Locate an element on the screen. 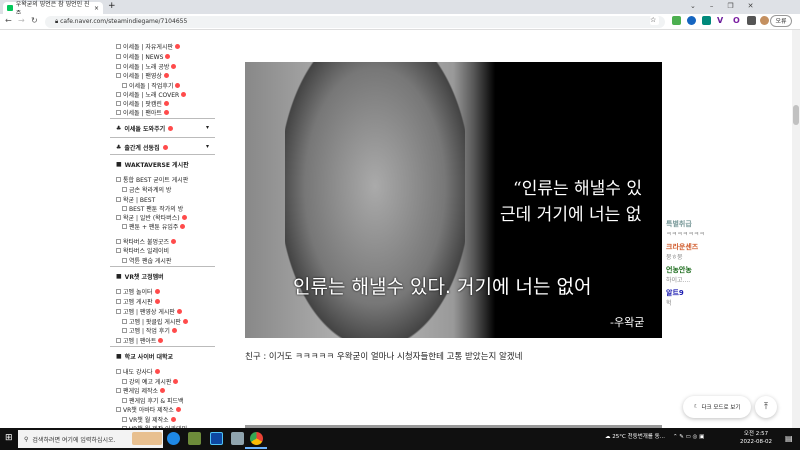 The image size is (800, 450). sidebar-menu-item: 이세돌 | 자유게시판 is located at coordinates (148, 46).